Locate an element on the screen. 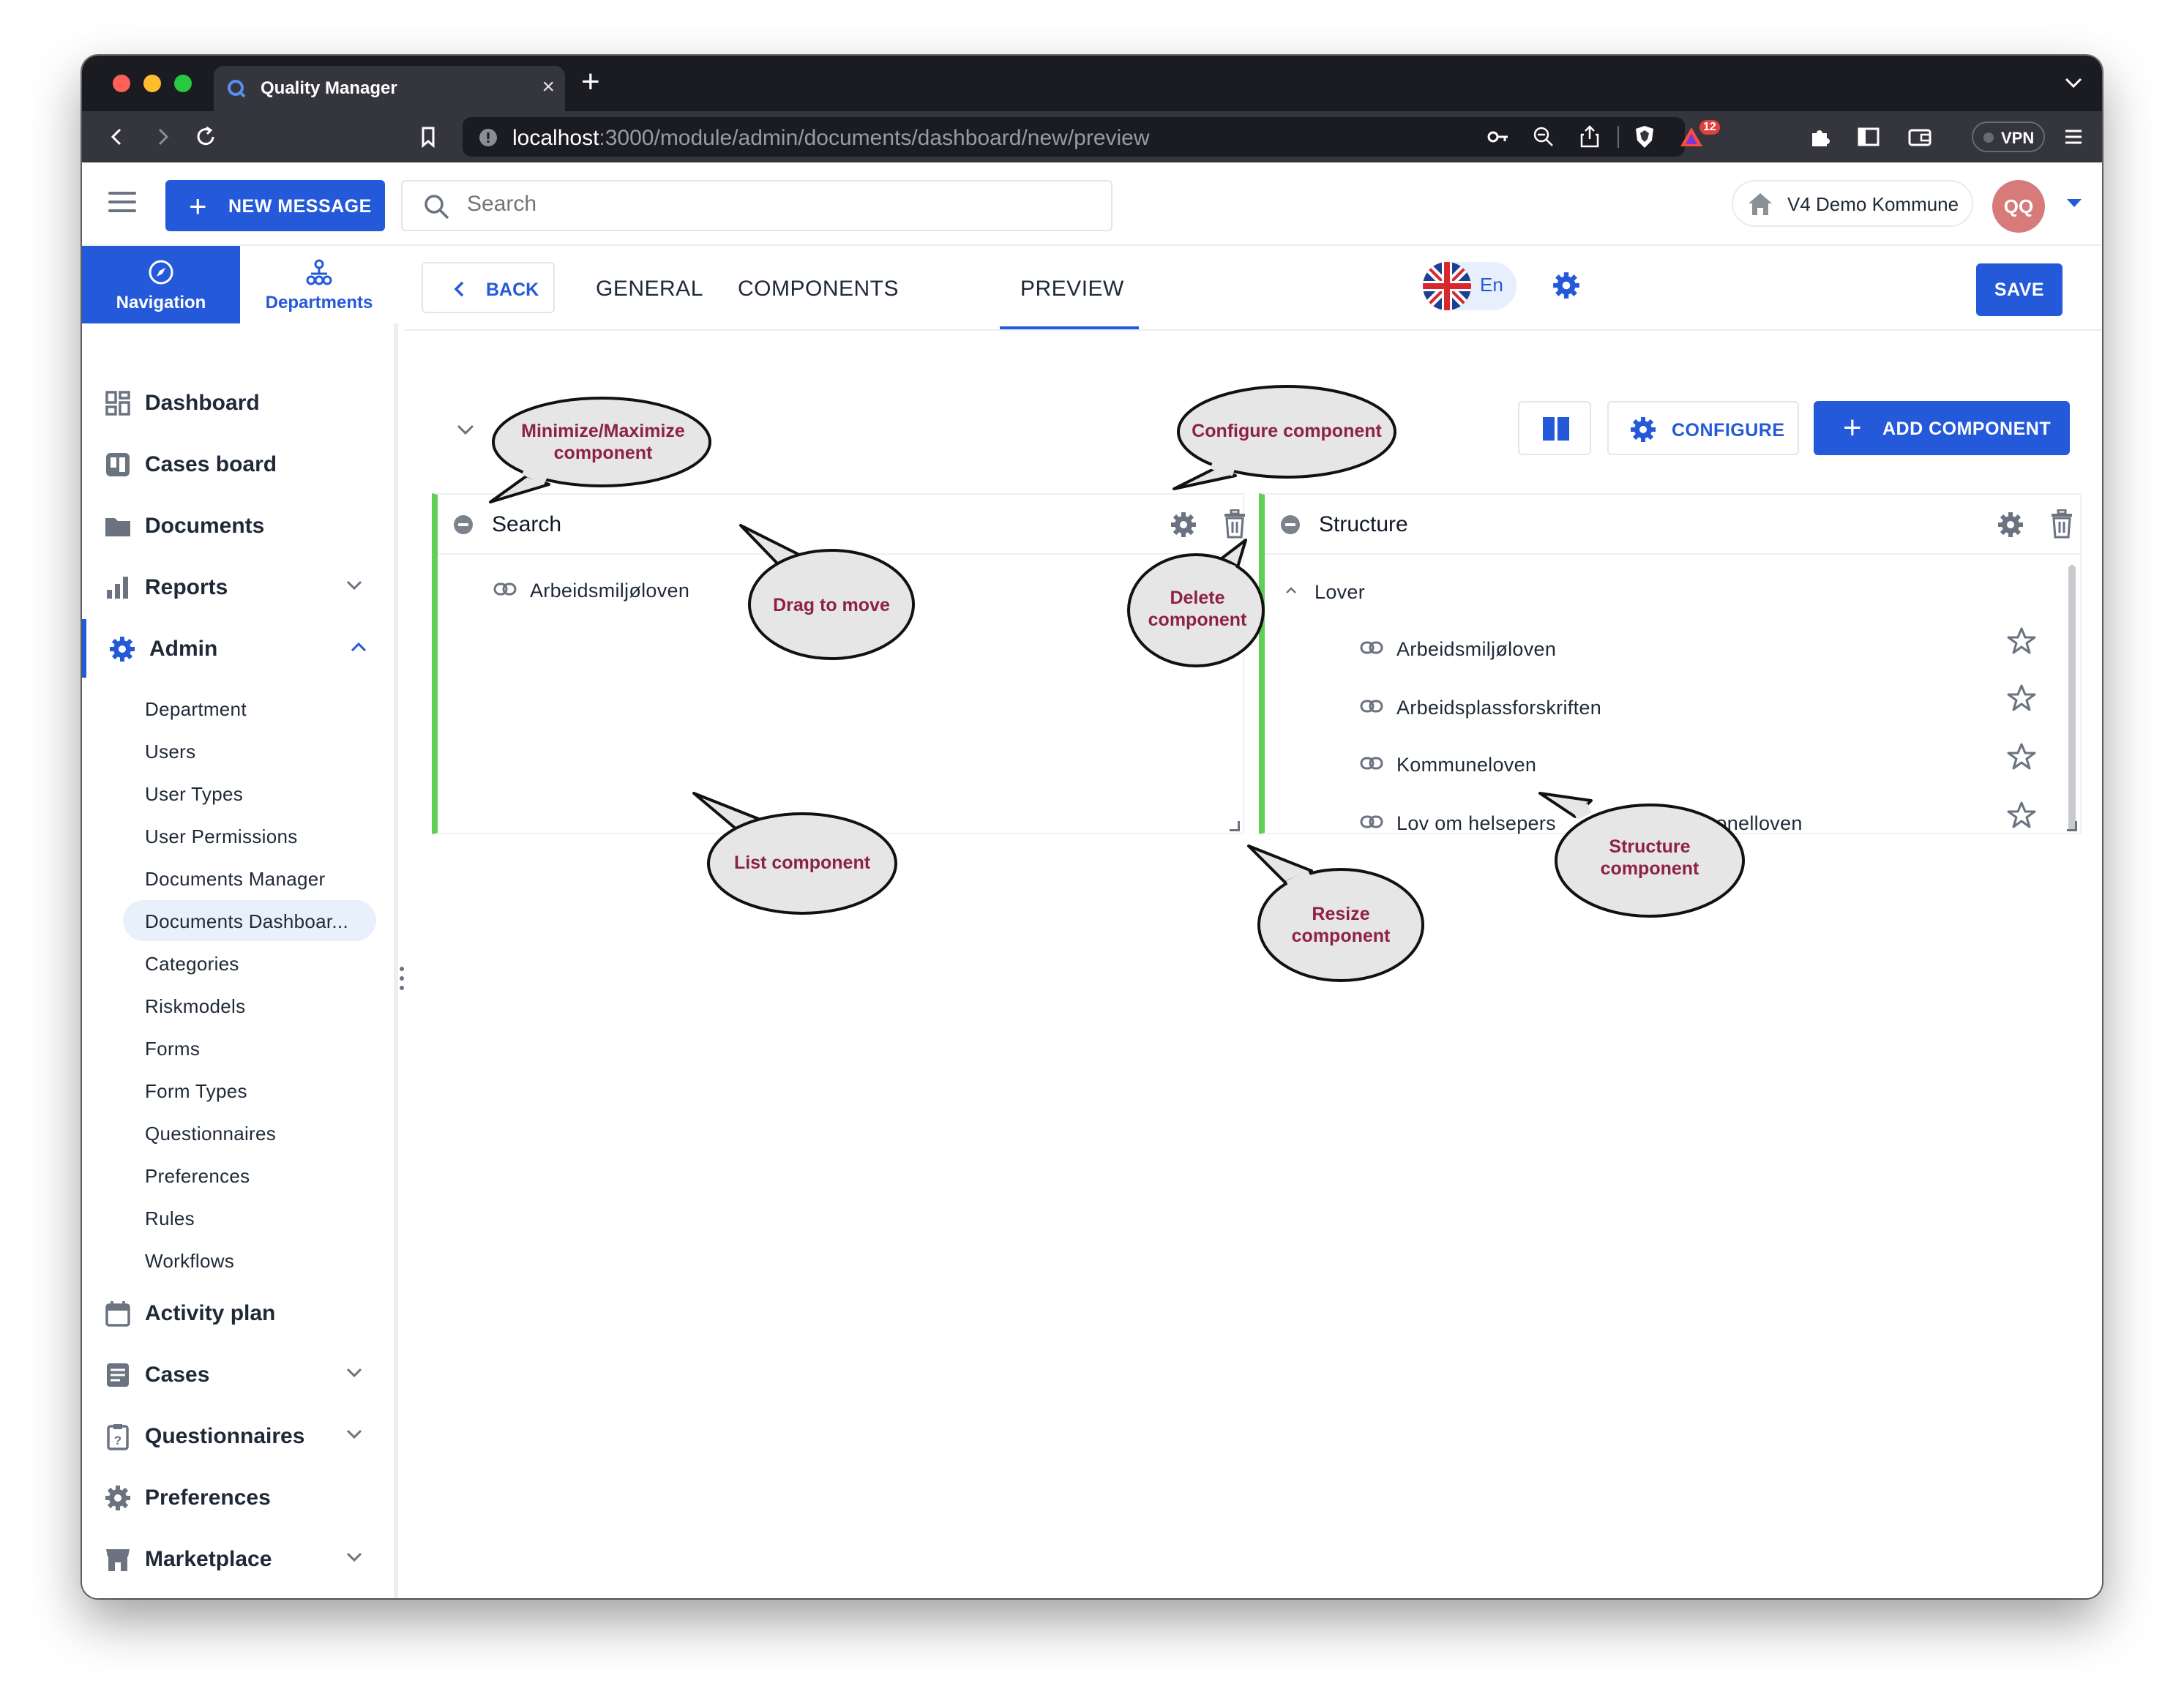 This screenshot has height=1708, width=2184. chevron-up-icon is located at coordinates (359, 647).